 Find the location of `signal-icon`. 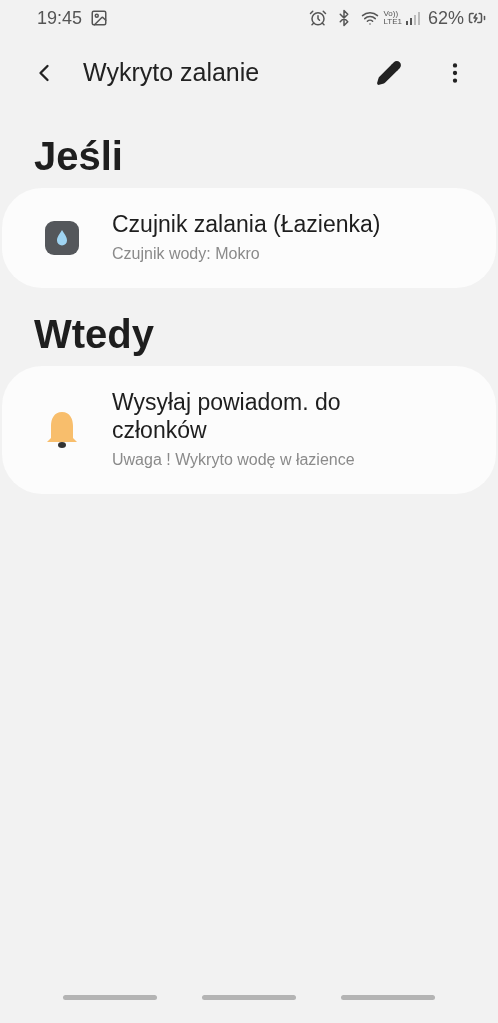

signal-icon is located at coordinates (412, 18).